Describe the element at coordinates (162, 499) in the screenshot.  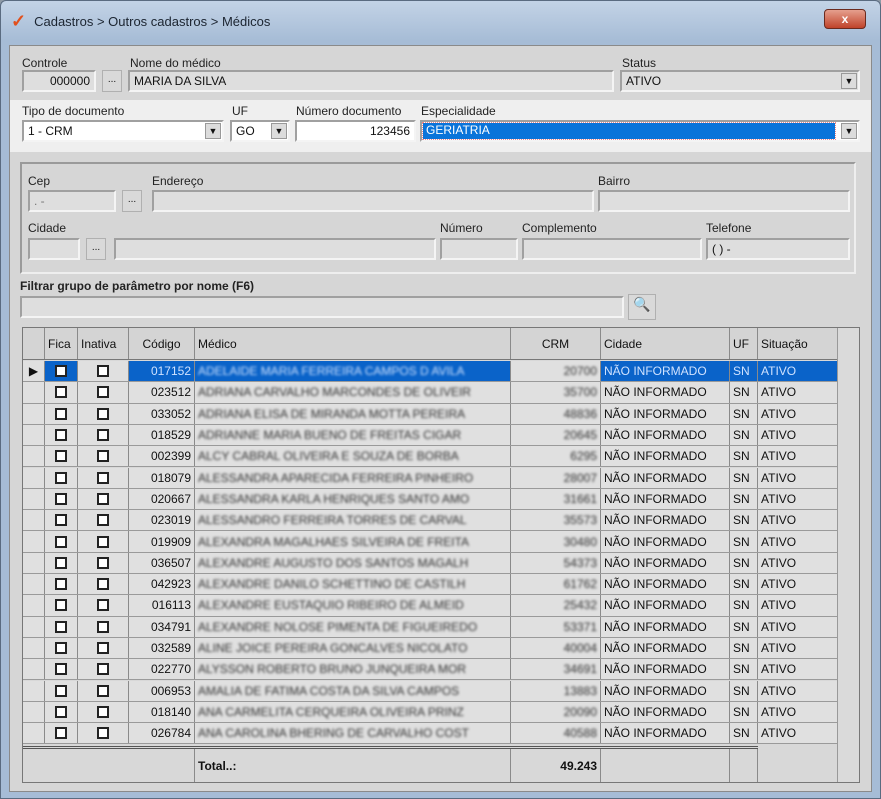
I see `codigo-cell: 020667` at that location.